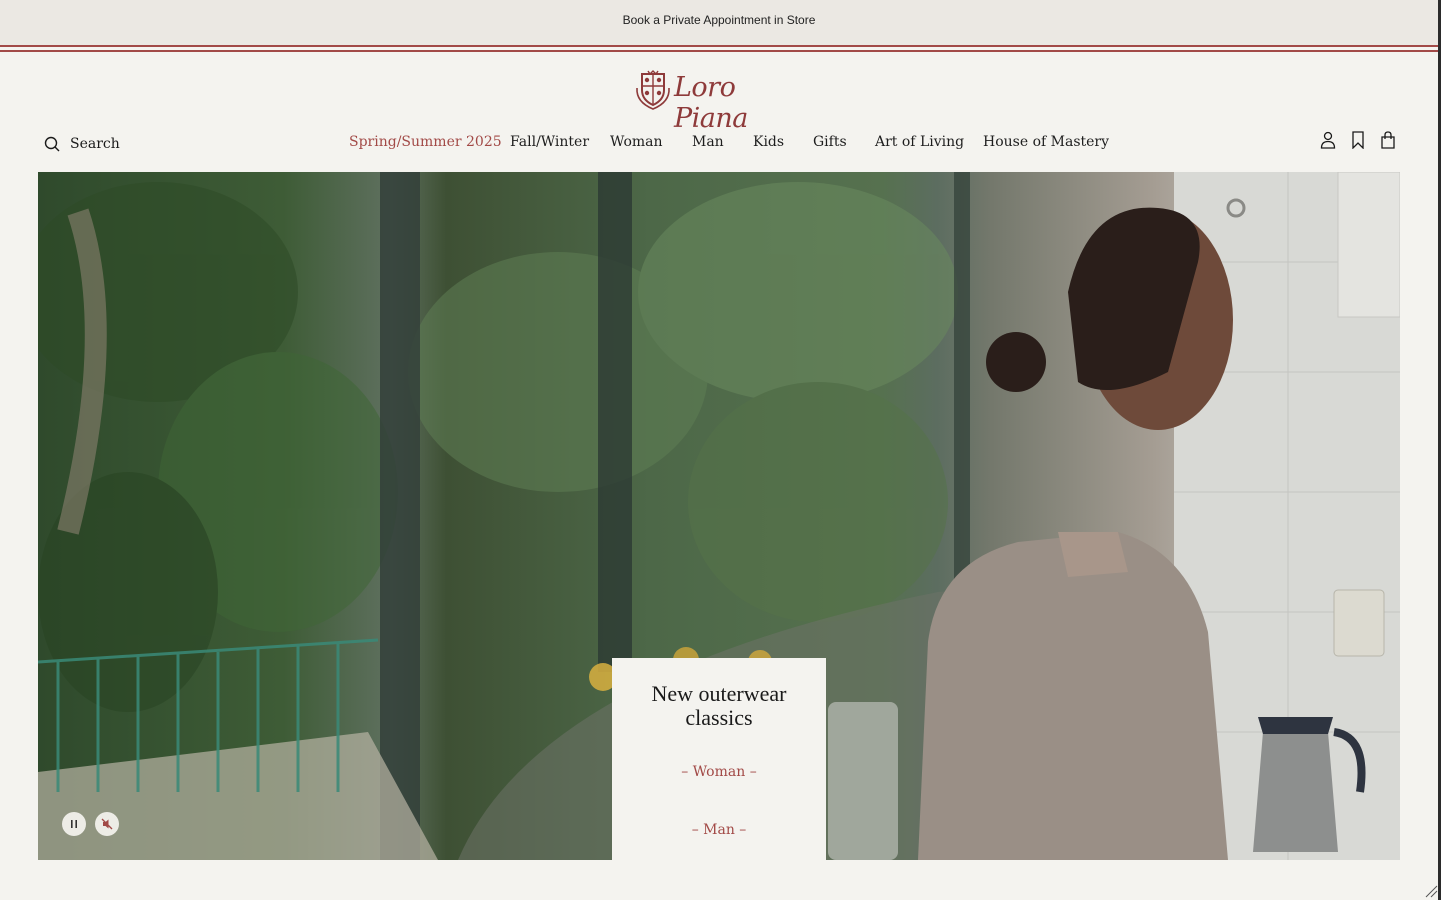  I want to click on utility-icons, so click(1358, 140).